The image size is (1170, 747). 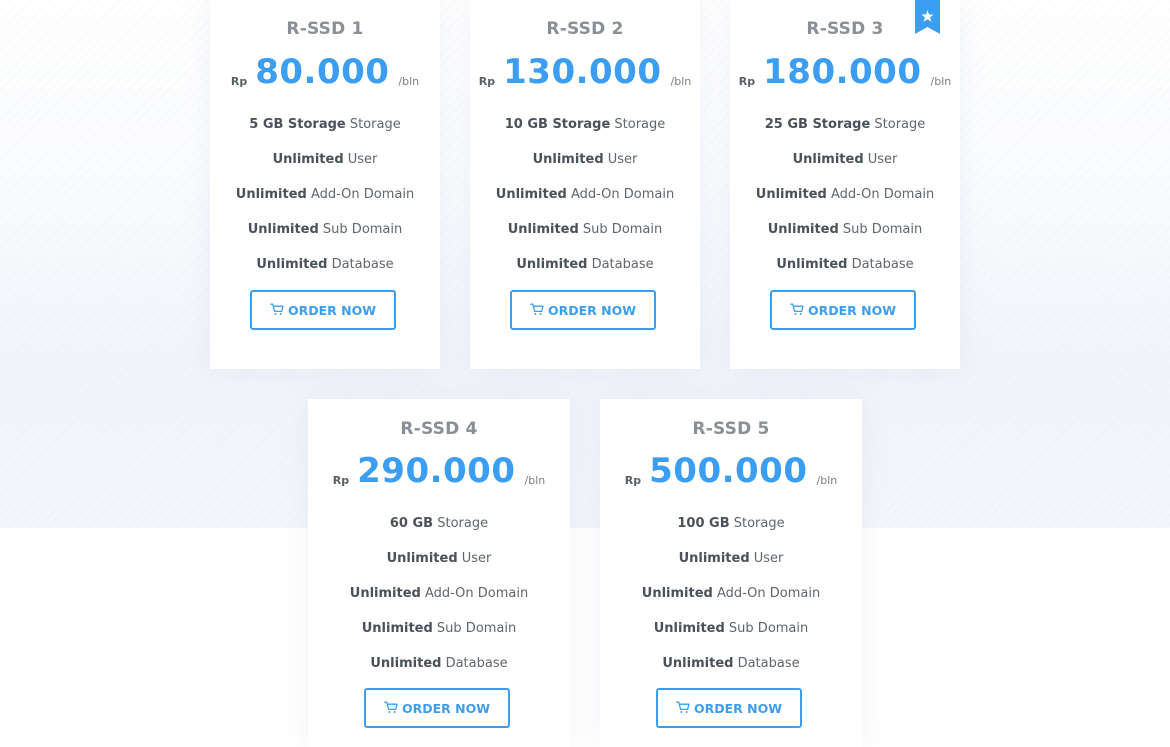 What do you see at coordinates (325, 29) in the screenshot?
I see `plan-name: R-SSD 1` at bounding box center [325, 29].